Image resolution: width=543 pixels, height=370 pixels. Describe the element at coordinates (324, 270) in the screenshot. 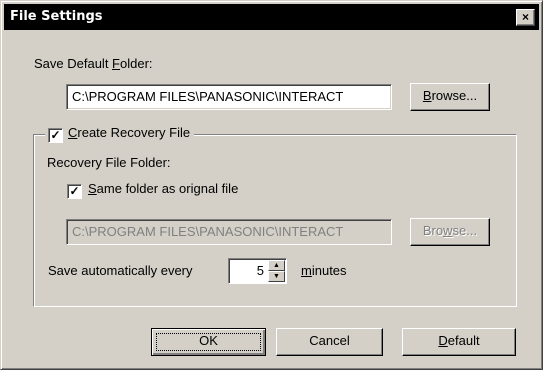

I see `minutes-label: minutes` at that location.